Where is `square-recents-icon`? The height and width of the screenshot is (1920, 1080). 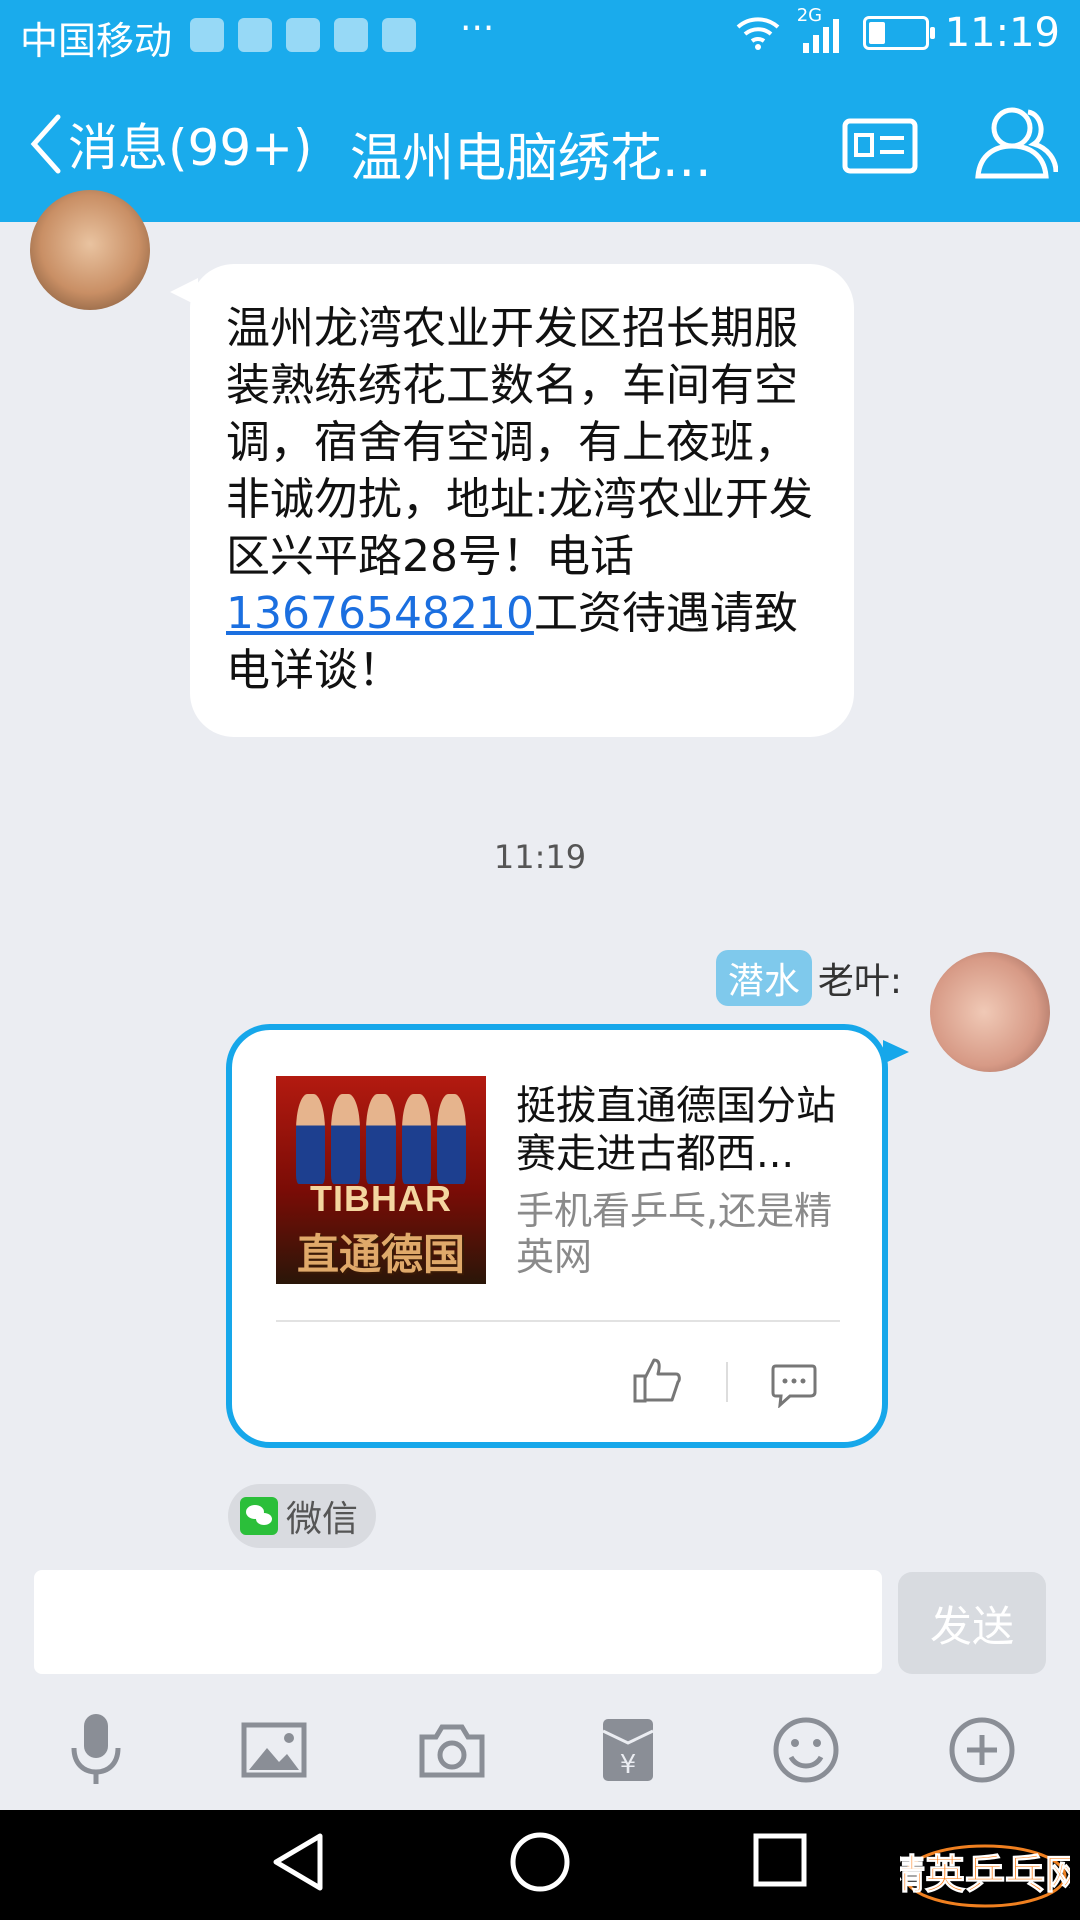 square-recents-icon is located at coordinates (780, 1860).